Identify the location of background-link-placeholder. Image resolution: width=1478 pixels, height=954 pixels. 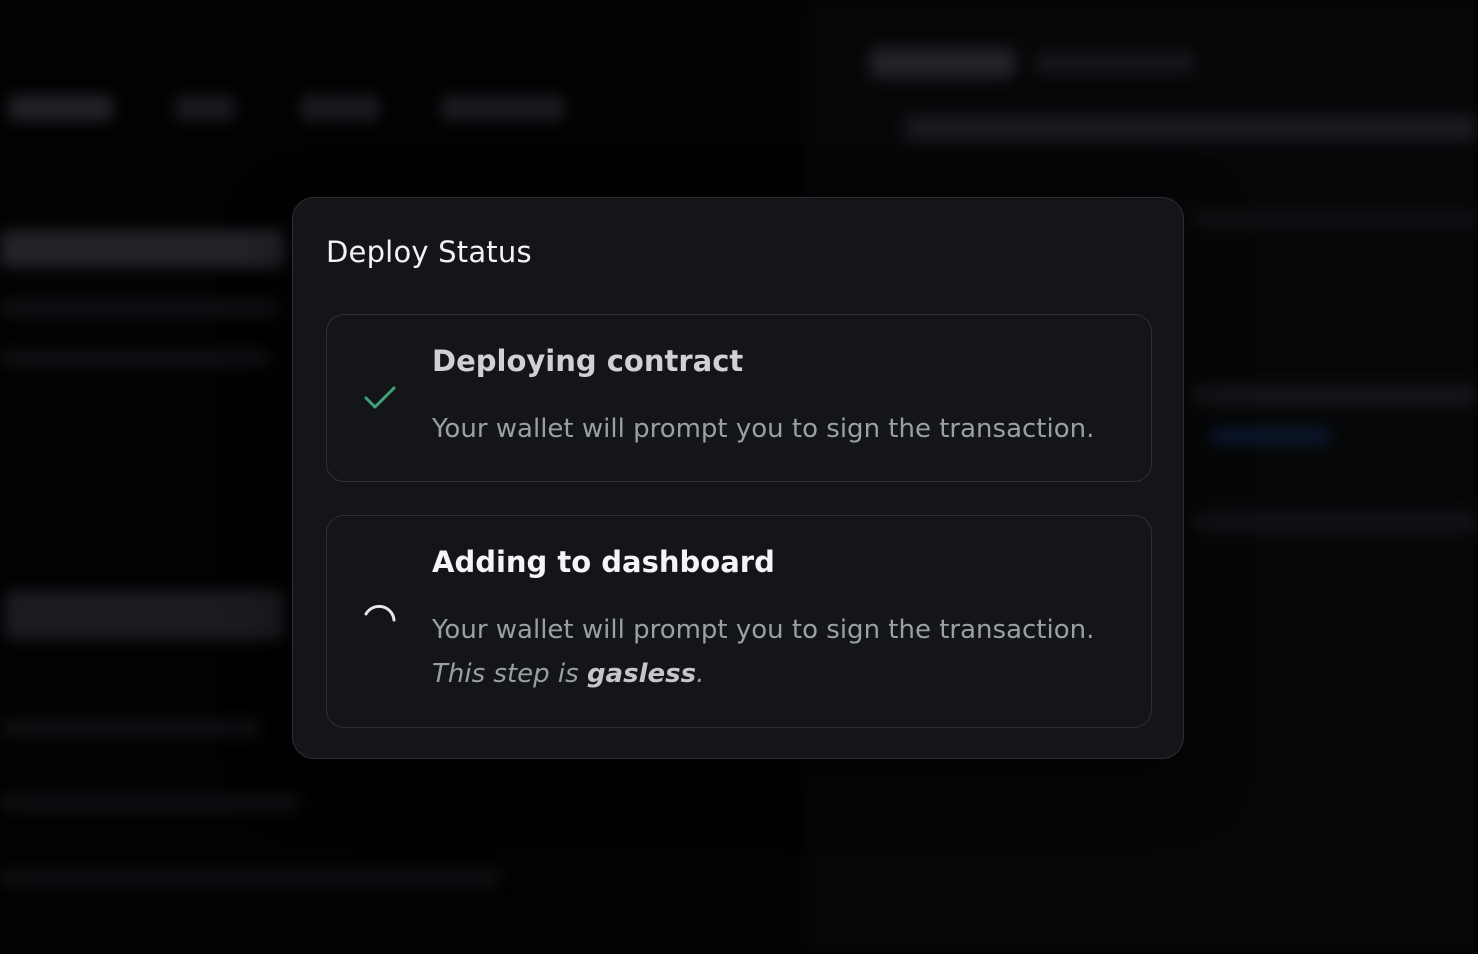
(1270, 436).